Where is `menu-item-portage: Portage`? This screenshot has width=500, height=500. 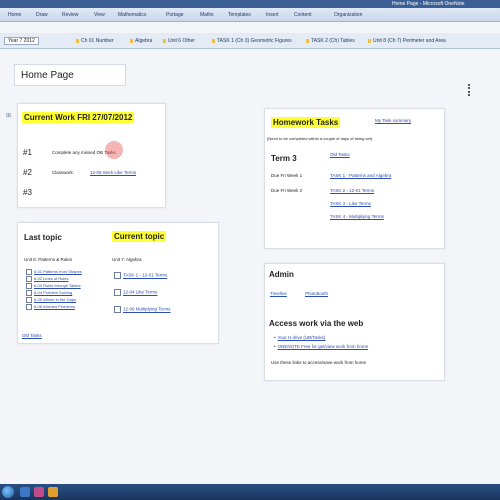
menu-item-portage: Portage is located at coordinates (175, 15).